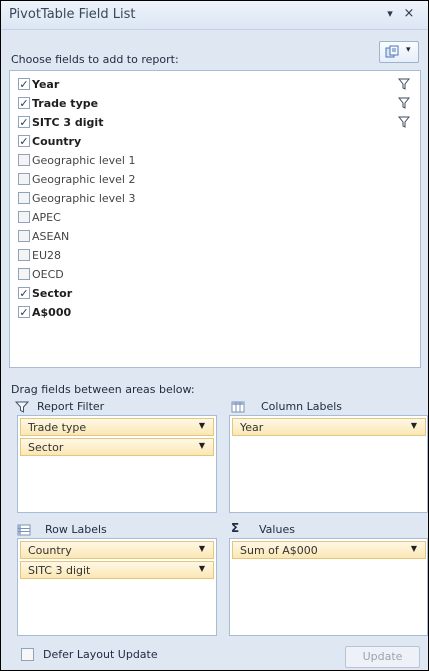  What do you see at coordinates (27, 654) in the screenshot?
I see `defer-layout-update-checkbox` at bounding box center [27, 654].